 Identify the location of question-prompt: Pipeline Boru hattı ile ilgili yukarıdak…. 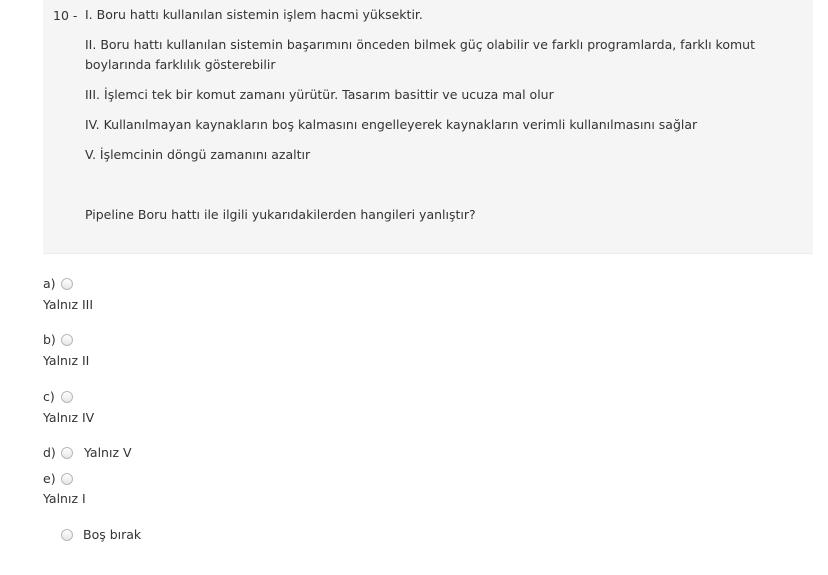
(280, 214).